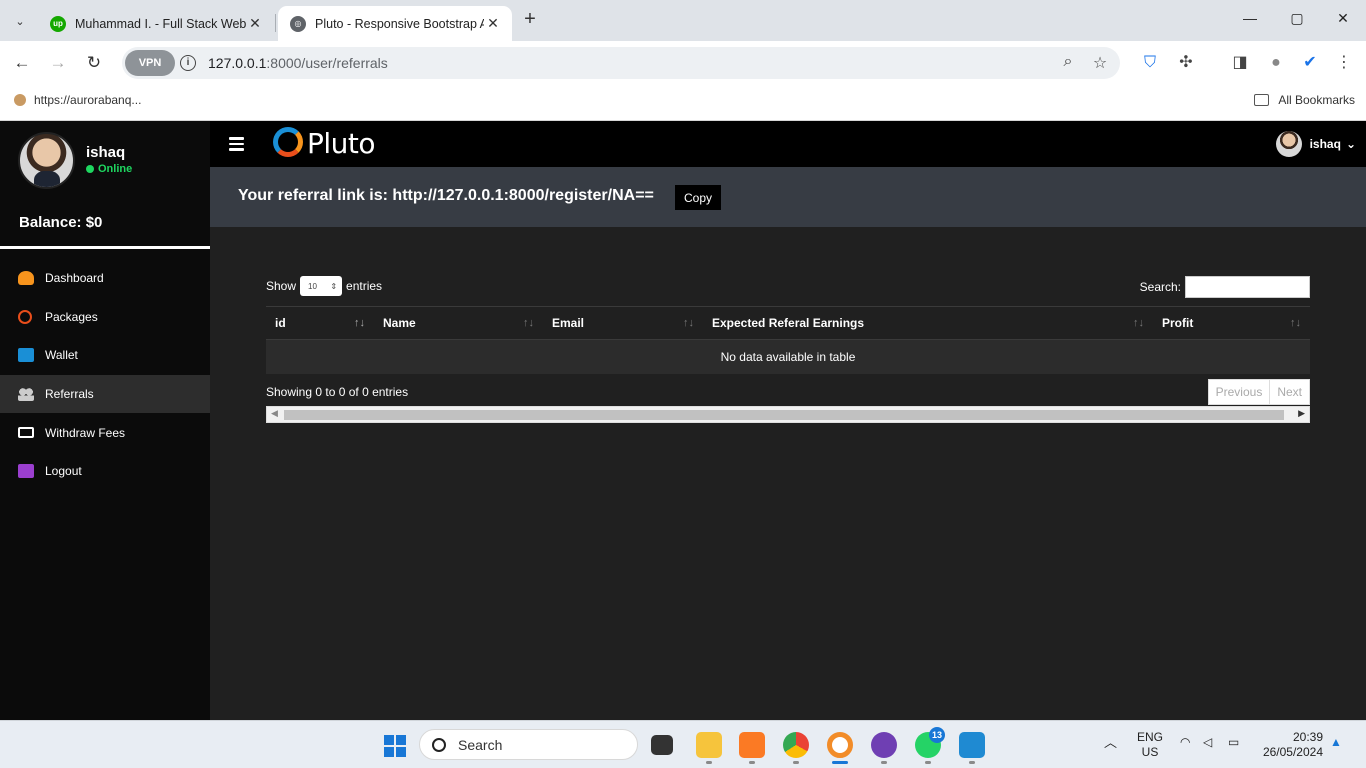 Image resolution: width=1366 pixels, height=768 pixels. I want to click on task-view-icon, so click(662, 745).